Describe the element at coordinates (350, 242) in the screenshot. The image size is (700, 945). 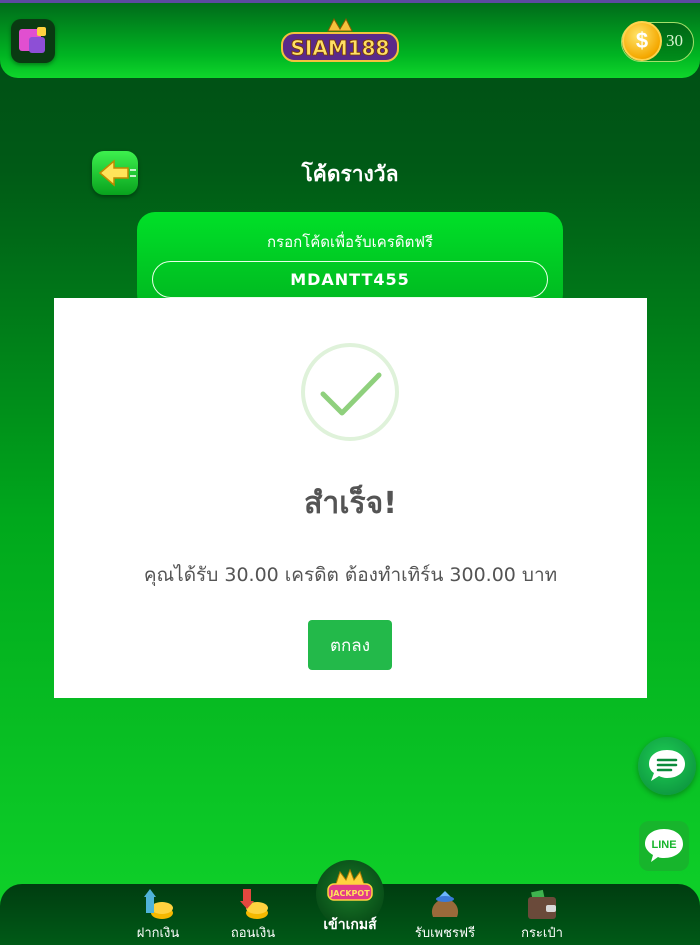
I see `redeem-label: กรอกโค้ดเพื่อรับเครดิตฟรี` at that location.